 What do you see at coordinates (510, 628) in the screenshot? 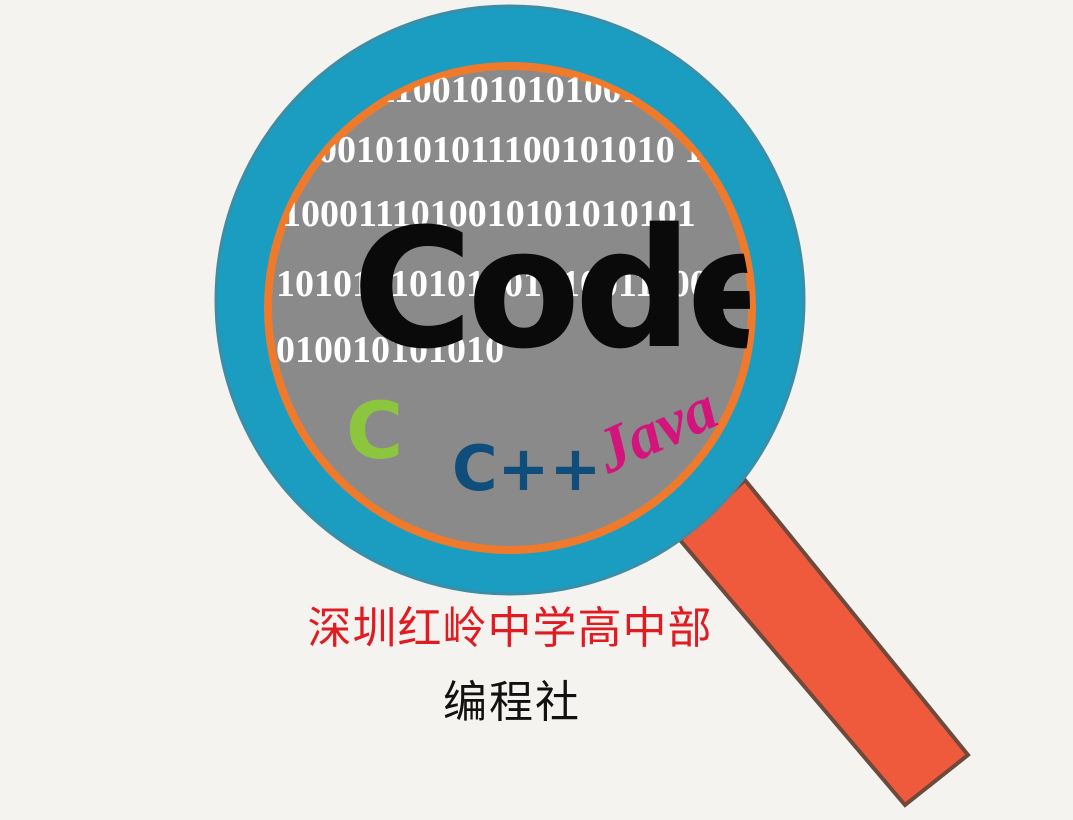
I see `school-name: 深圳红岭中学高中部` at bounding box center [510, 628].